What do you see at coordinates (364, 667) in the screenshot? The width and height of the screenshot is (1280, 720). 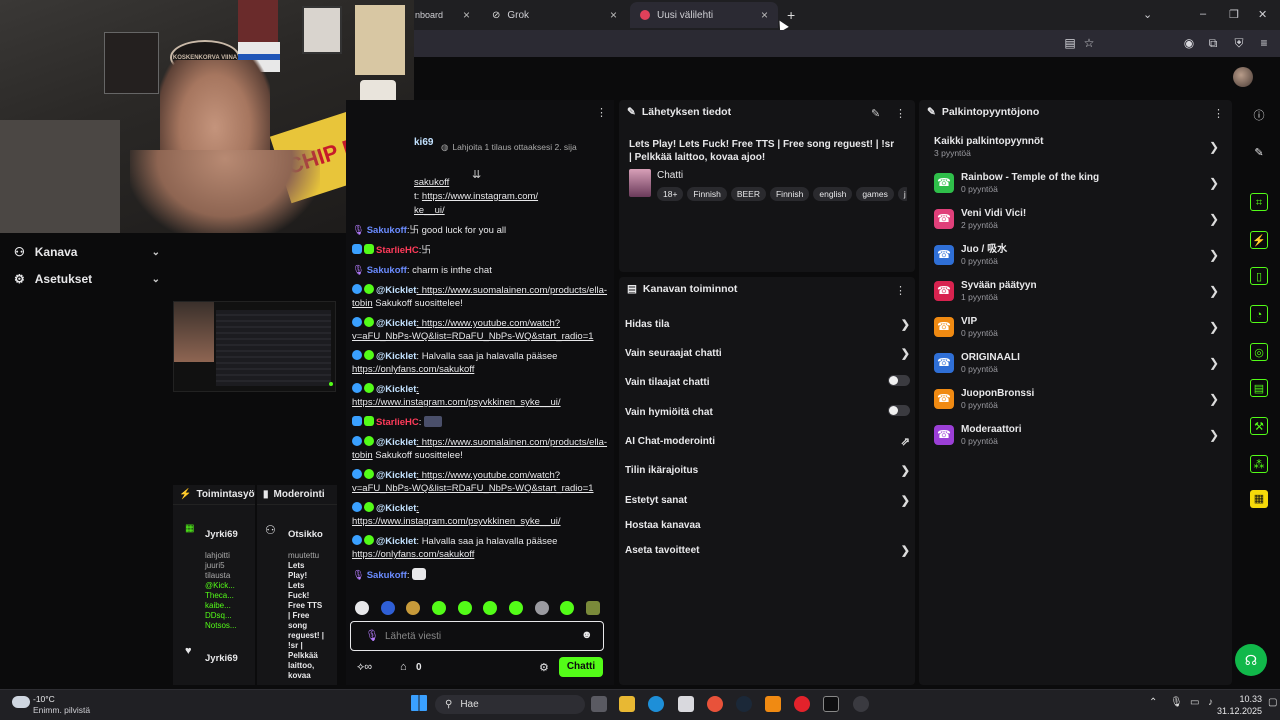 I see `points-icon: ⟡∞` at bounding box center [364, 667].